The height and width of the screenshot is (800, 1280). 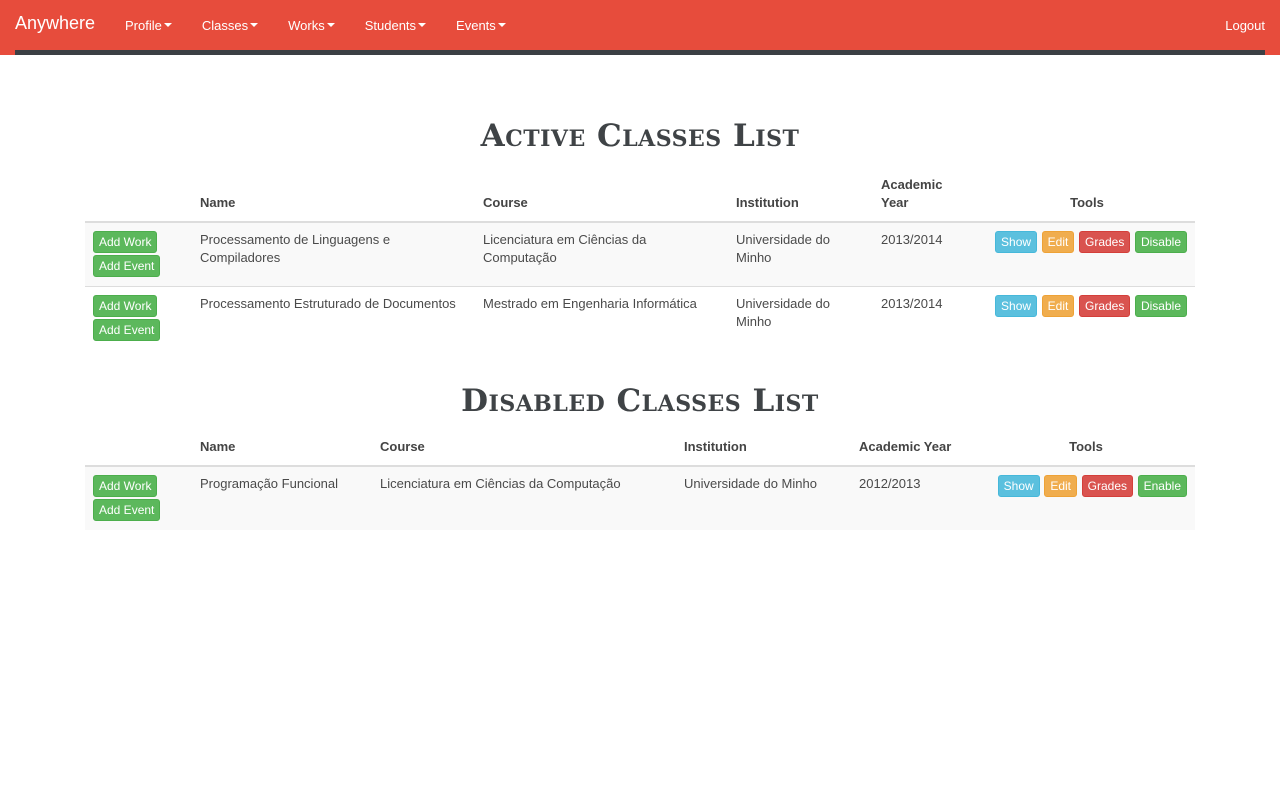 What do you see at coordinates (601, 318) in the screenshot?
I see `class-course: Mestrado em Engenharia Informática` at bounding box center [601, 318].